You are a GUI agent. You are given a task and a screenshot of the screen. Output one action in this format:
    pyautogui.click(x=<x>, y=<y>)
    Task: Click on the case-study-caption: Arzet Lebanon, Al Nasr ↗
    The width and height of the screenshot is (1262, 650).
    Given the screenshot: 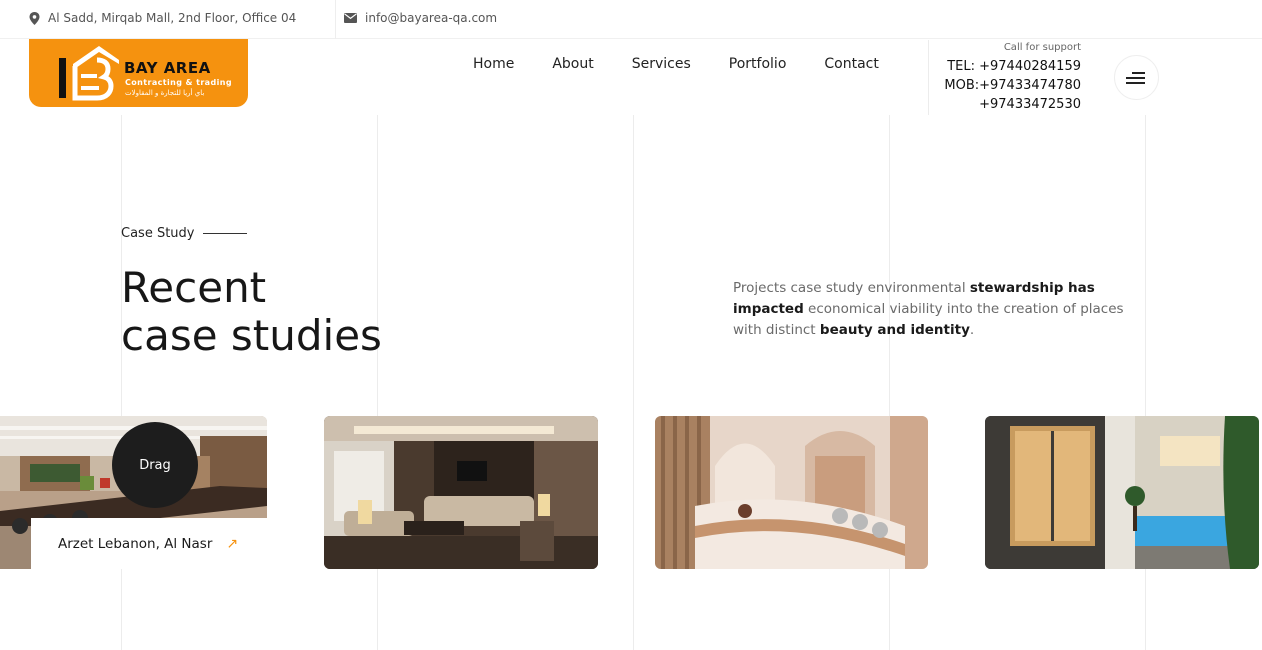 What is the action you would take?
    pyautogui.click(x=149, y=543)
    